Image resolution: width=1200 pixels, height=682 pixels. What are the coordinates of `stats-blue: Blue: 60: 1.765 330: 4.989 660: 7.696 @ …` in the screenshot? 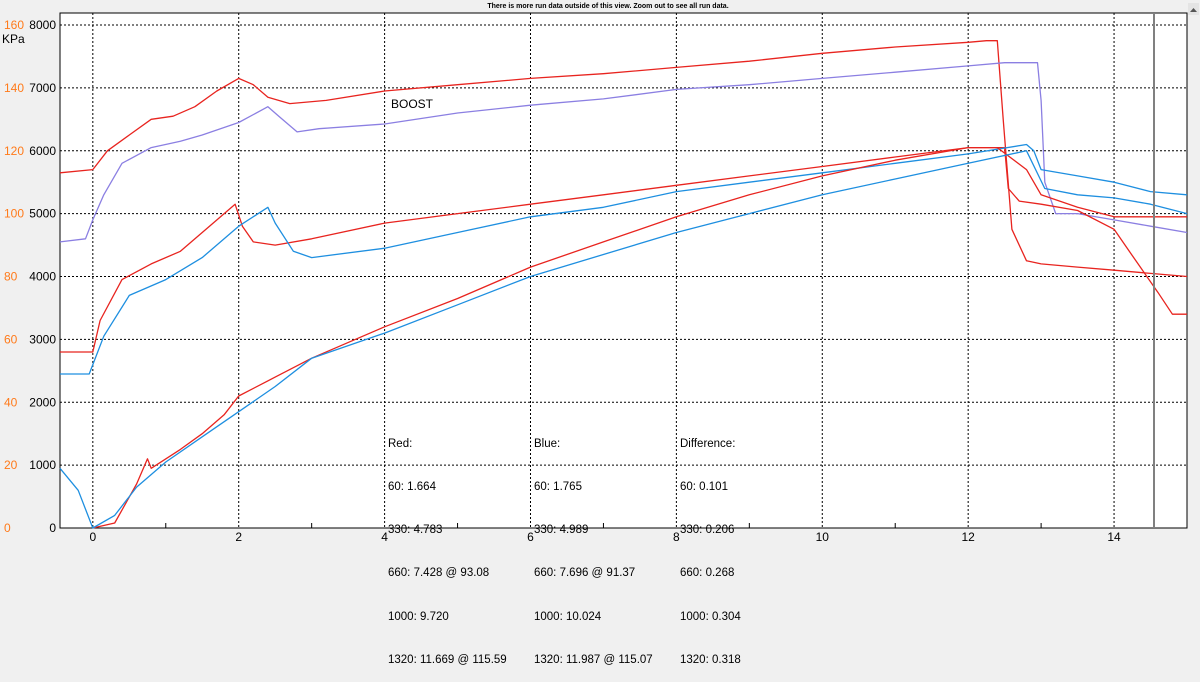 It's located at (593, 545).